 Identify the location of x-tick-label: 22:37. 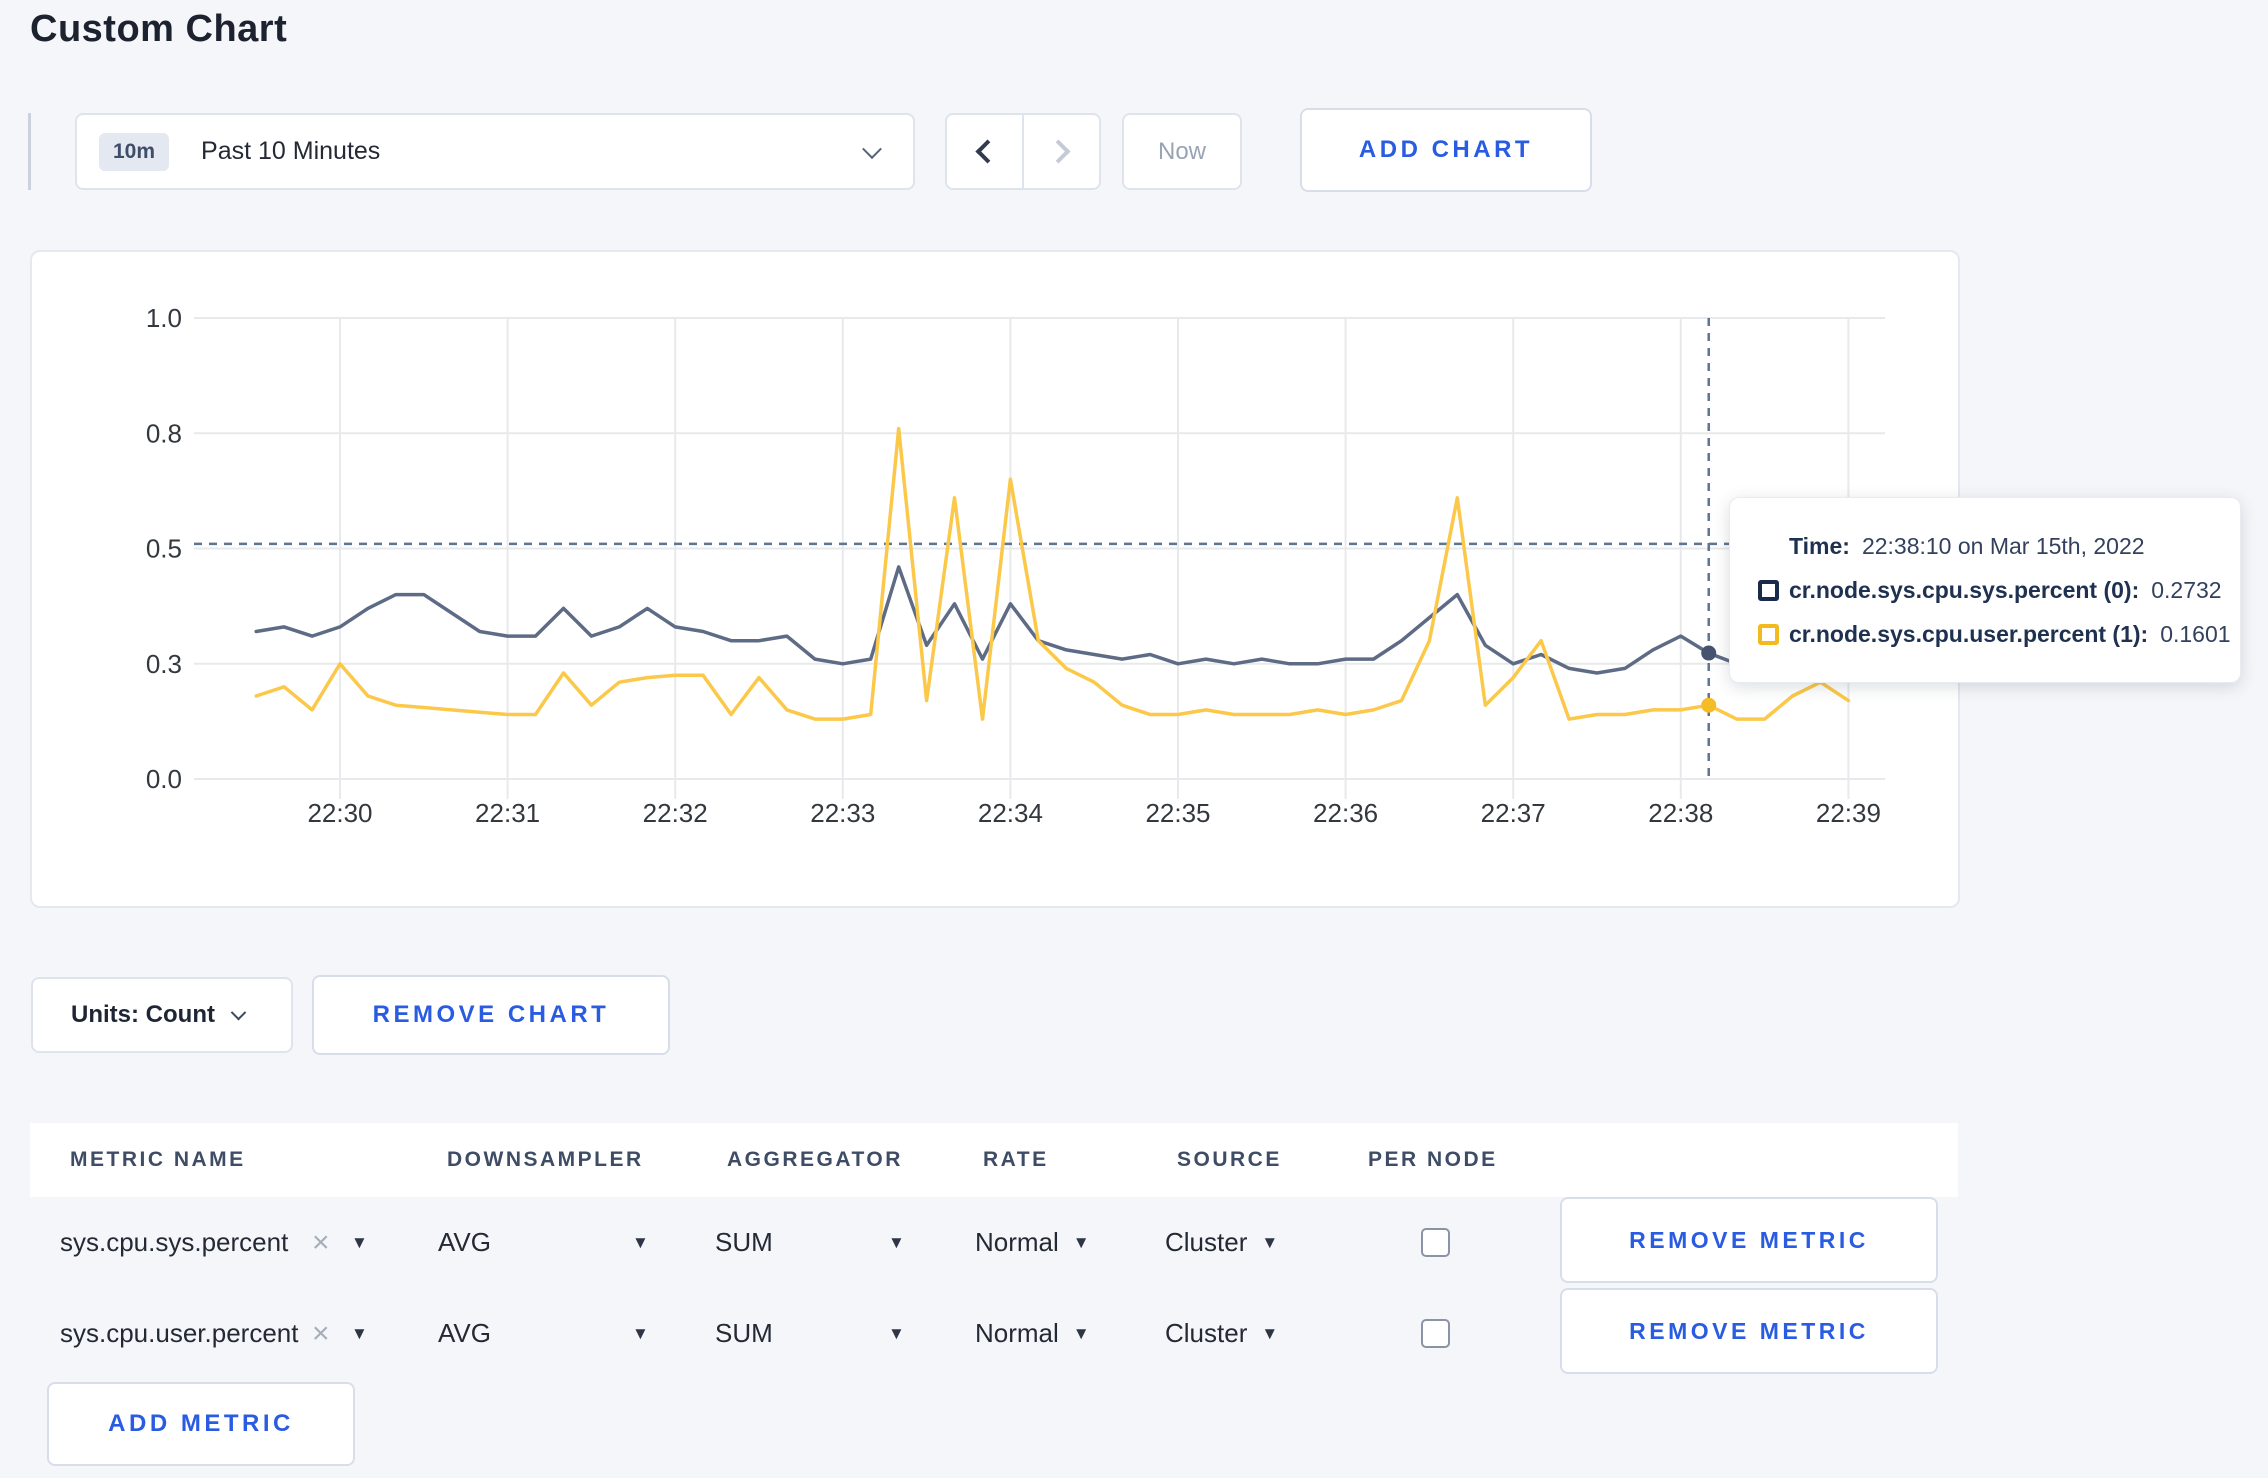
(1513, 813).